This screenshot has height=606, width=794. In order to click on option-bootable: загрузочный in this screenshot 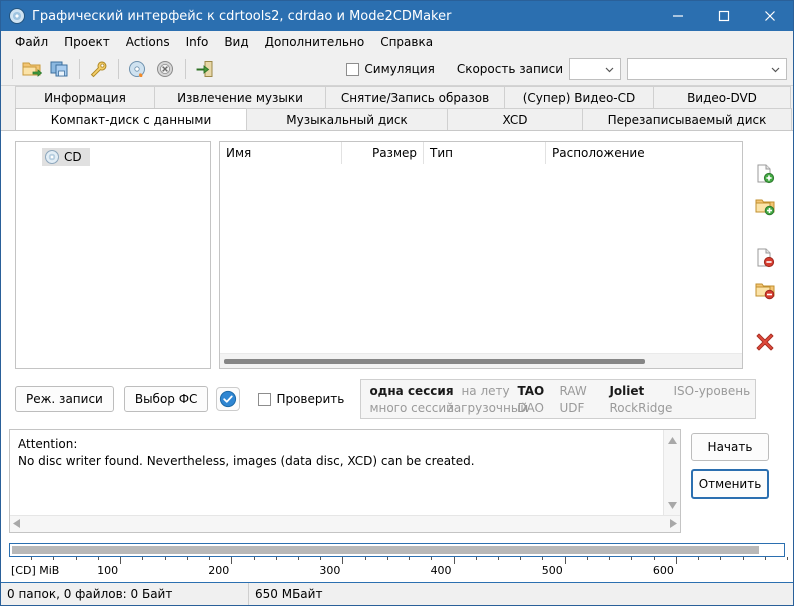, I will do `click(488, 407)`.